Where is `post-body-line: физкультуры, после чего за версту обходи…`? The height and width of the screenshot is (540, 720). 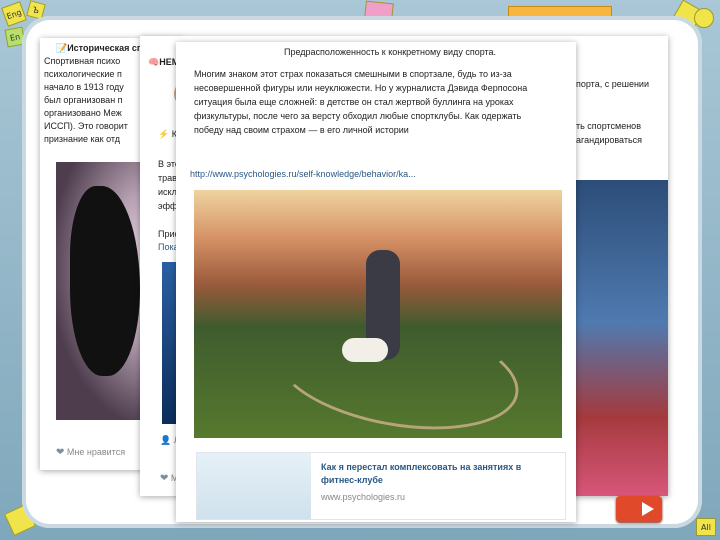
post-body-line: физкультуры, после чего за версту обходи… is located at coordinates (358, 116).